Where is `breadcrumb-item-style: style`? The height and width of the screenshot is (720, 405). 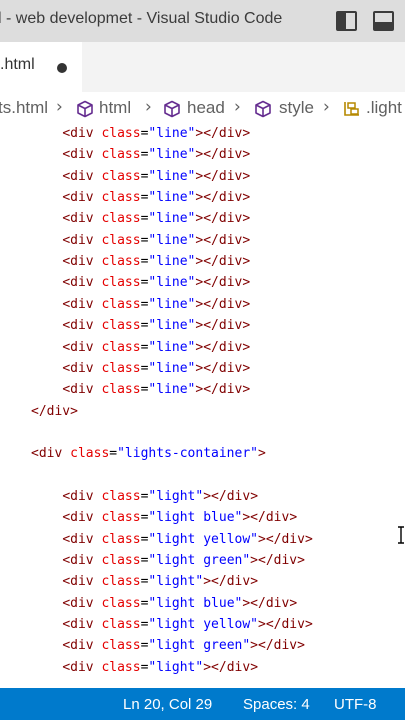 breadcrumb-item-style: style is located at coordinates (296, 108).